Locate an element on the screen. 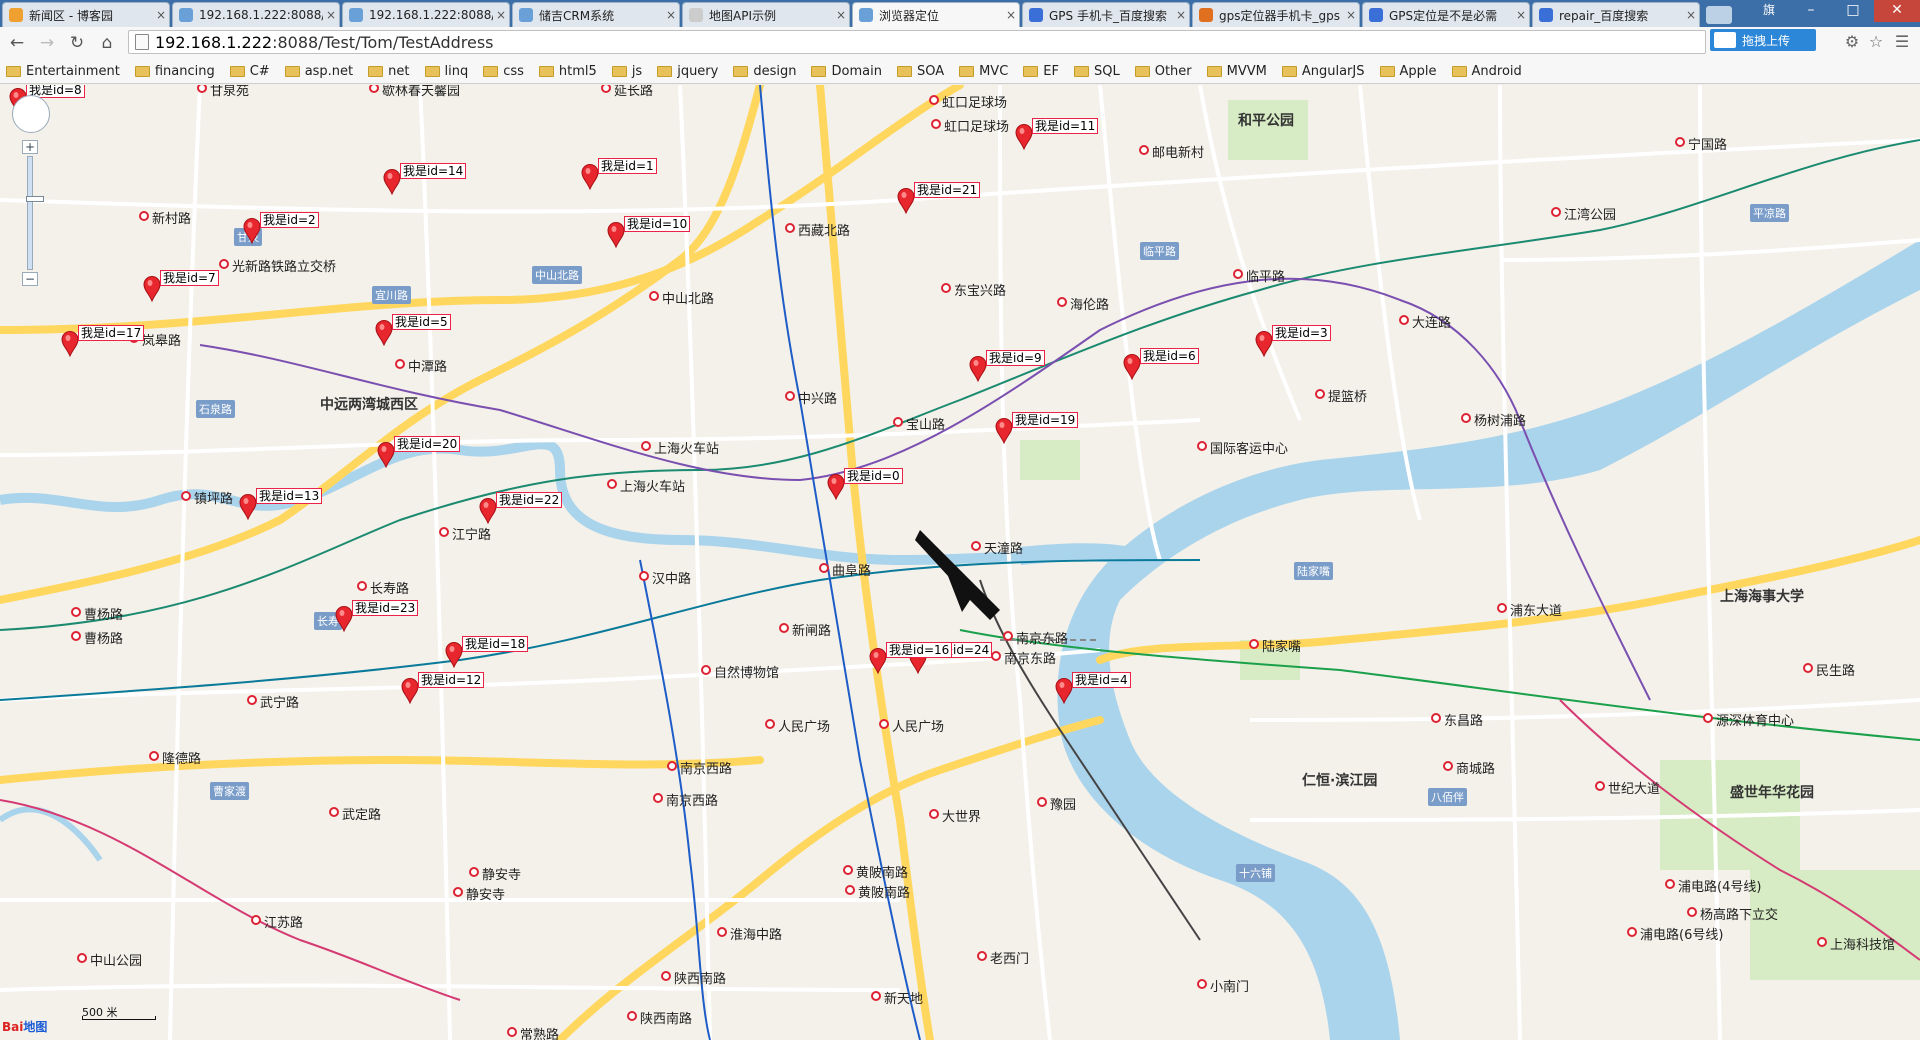  bookmark-folder: net is located at coordinates (389, 71).